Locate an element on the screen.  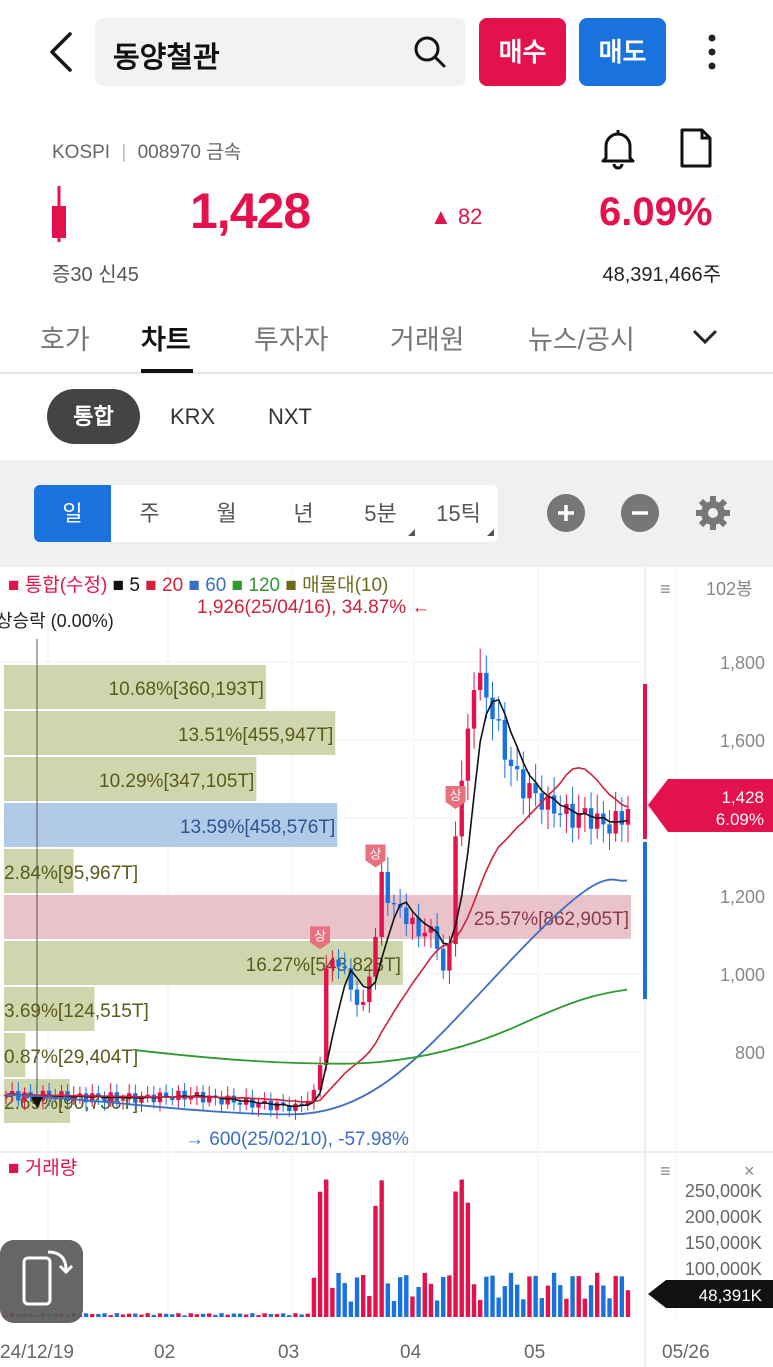
close-icon: × is located at coordinates (749, 1171).